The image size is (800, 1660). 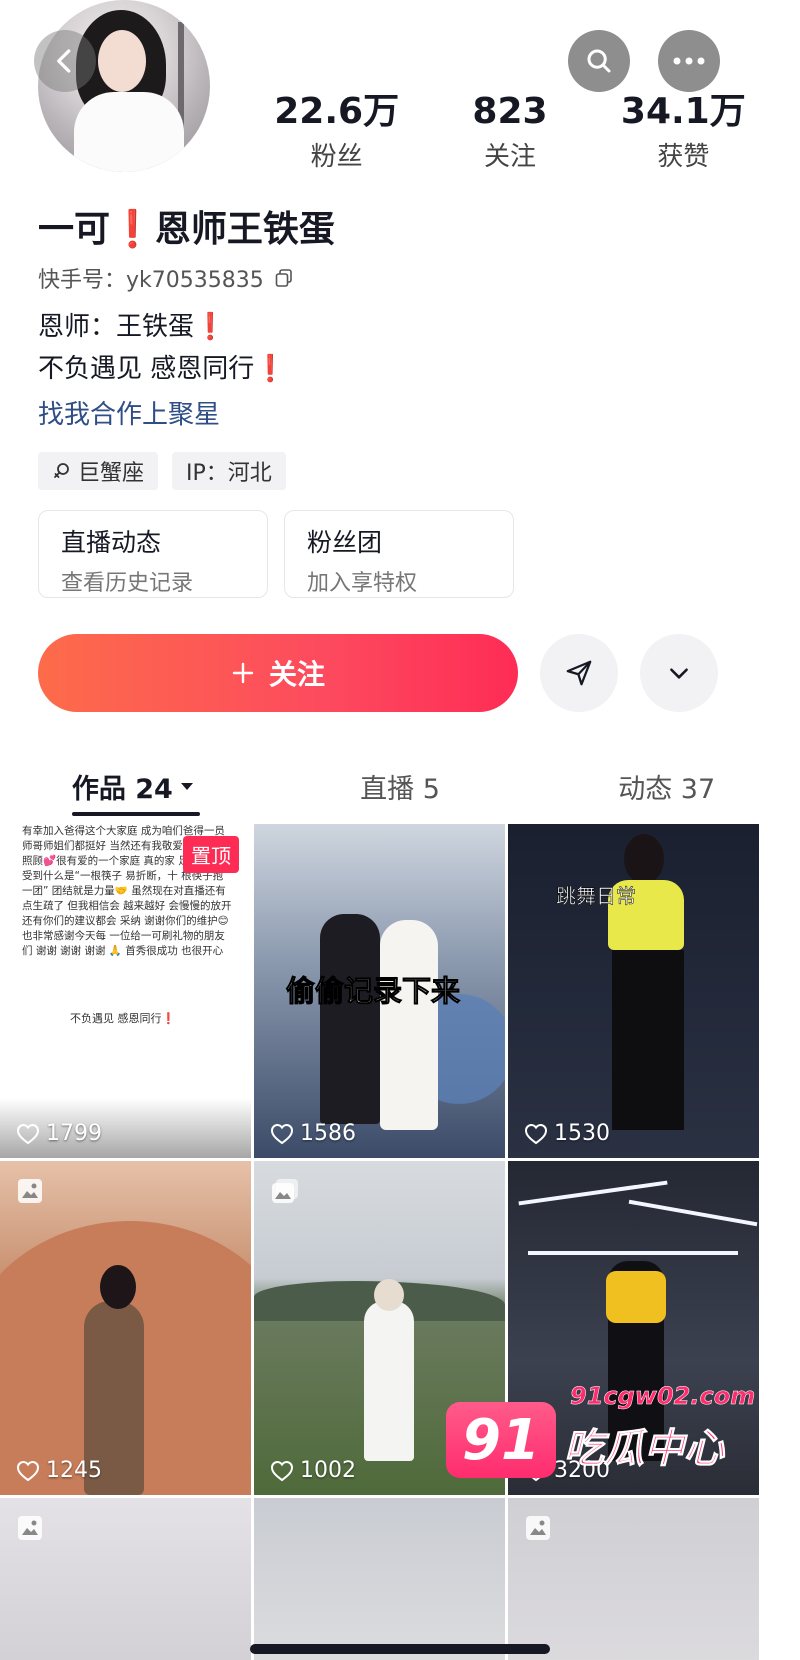 What do you see at coordinates (123, 1018) in the screenshot?
I see `tile-footer-text: 不负遇见 感恩同行❗️` at bounding box center [123, 1018].